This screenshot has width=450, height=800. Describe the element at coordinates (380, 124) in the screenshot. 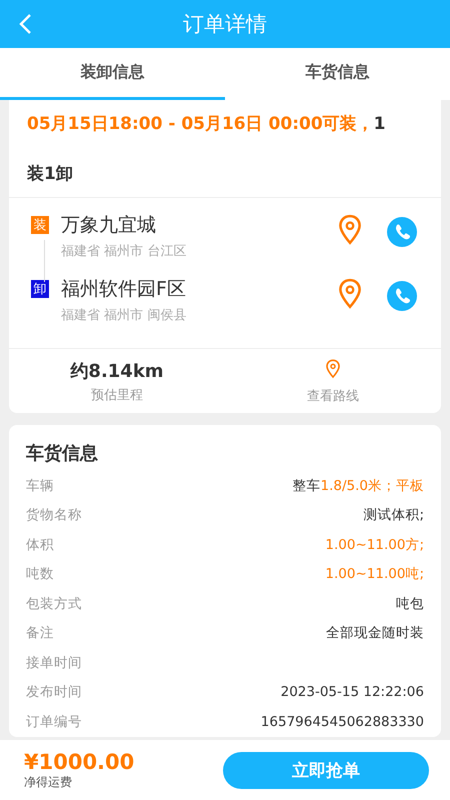

I see `count: 1` at that location.